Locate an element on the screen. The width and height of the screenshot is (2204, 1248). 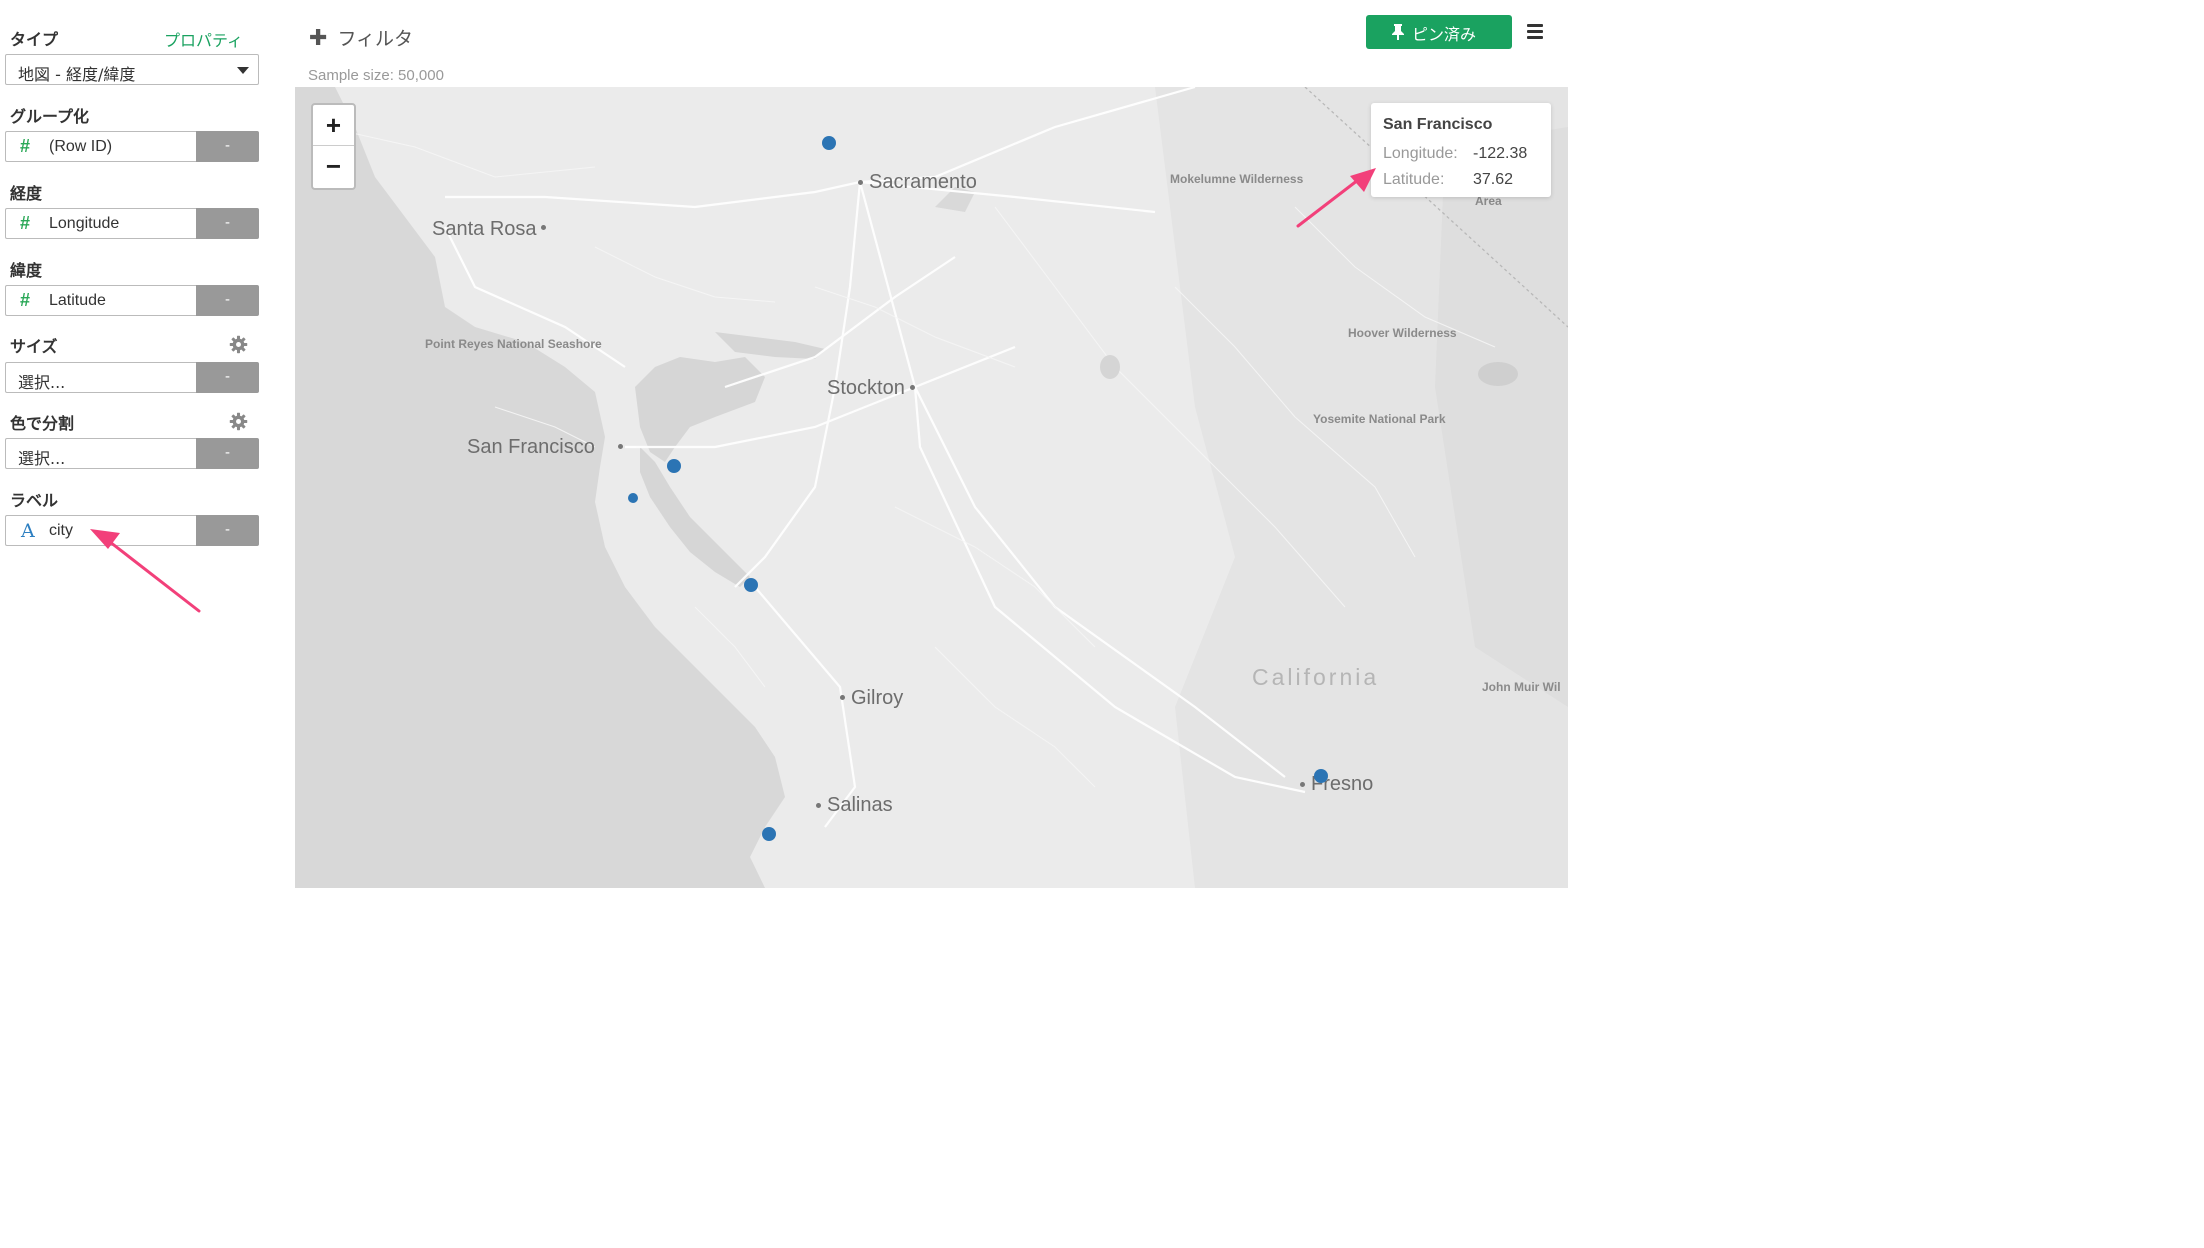
group-field-box: # (Row ID) is located at coordinates (100, 146).